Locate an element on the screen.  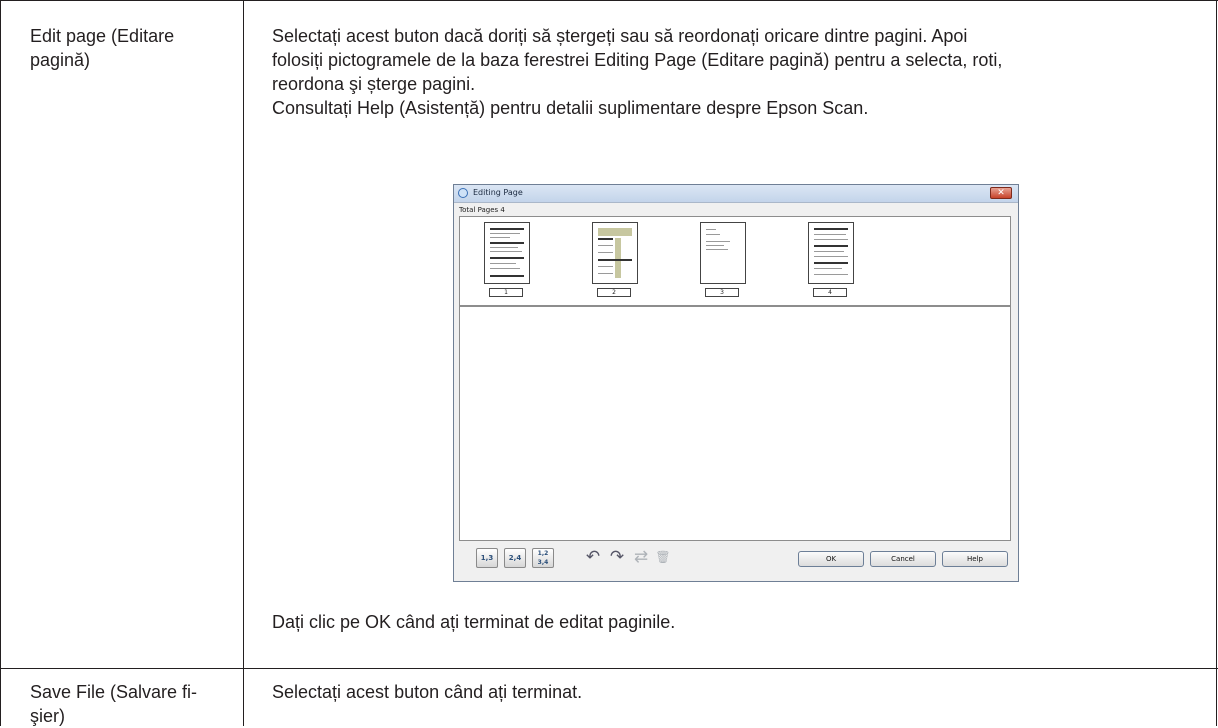
page-thumbnail: 2 is located at coordinates (615, 260).